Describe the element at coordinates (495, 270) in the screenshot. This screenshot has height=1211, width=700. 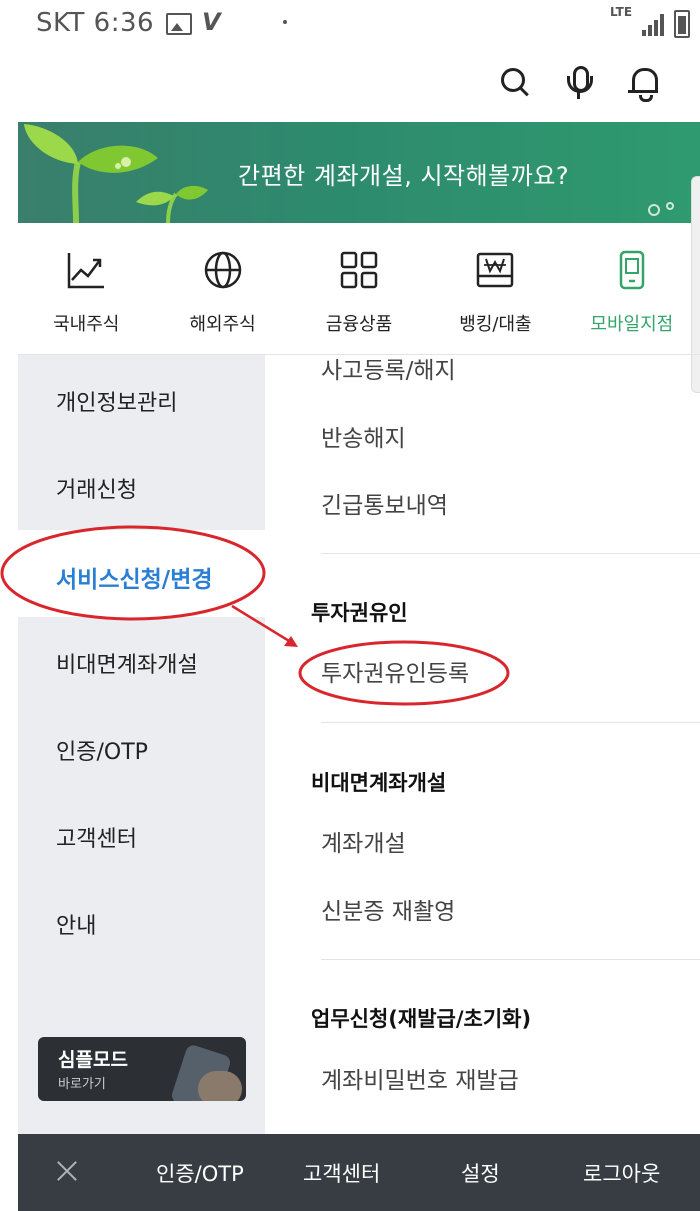
I see `won-bank-icon` at that location.